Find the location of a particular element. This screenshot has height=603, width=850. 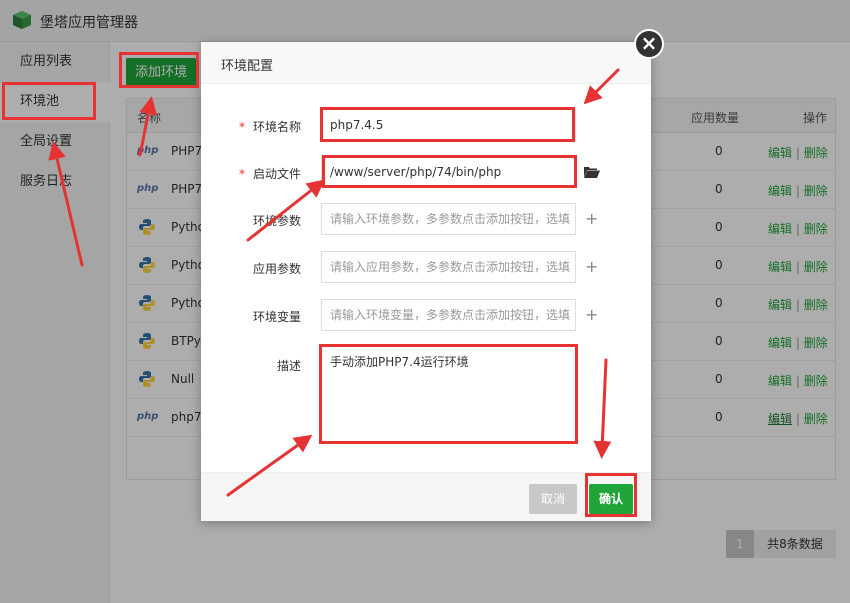

description-textarea: 手动添加PHP7.4运行环境 is located at coordinates (448, 394).